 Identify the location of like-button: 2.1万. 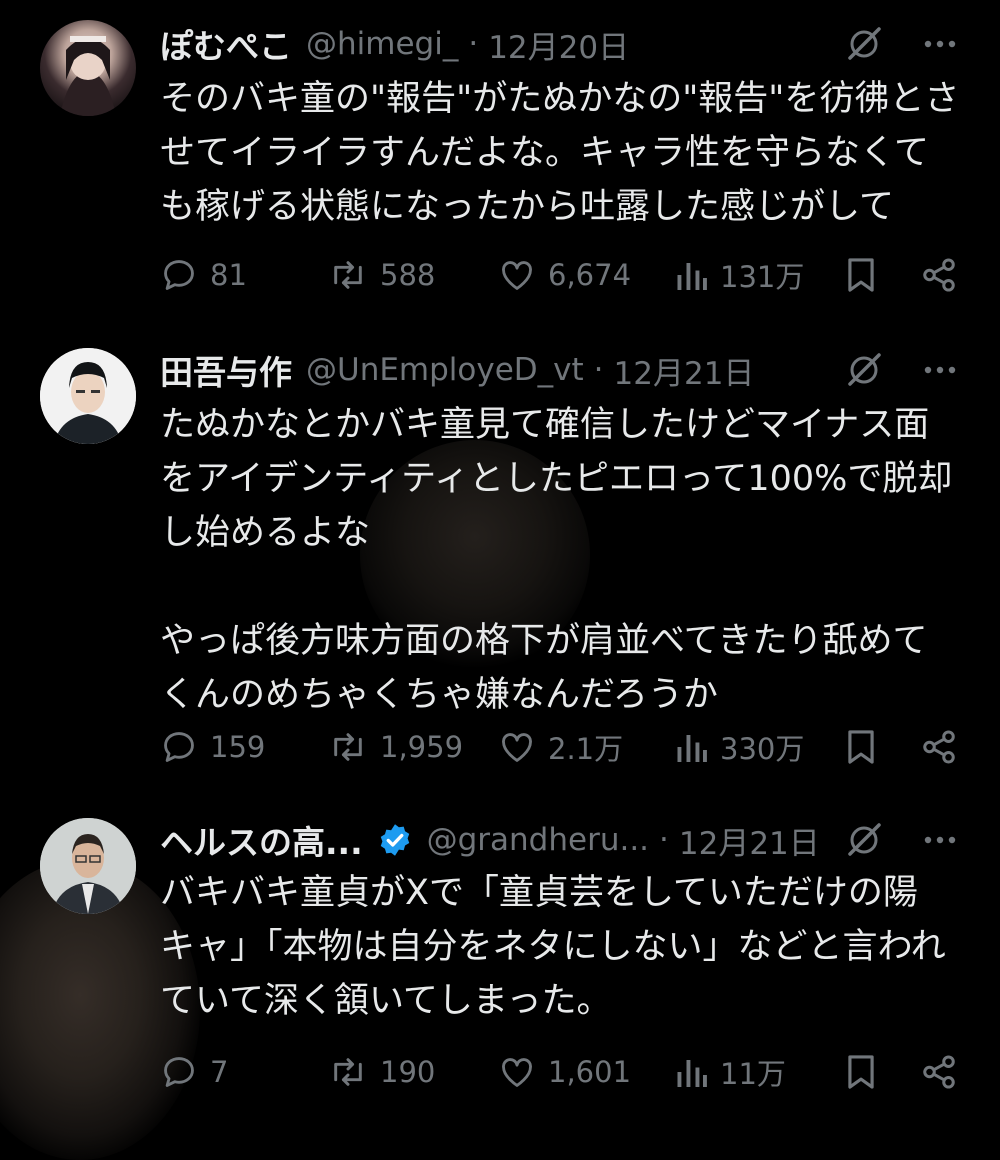
(560, 747).